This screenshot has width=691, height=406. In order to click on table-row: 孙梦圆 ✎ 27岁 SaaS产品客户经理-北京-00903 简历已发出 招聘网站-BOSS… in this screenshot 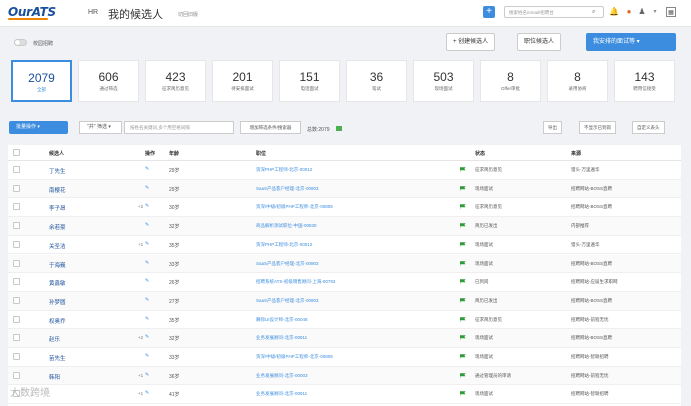, I will do `click(344, 301)`.